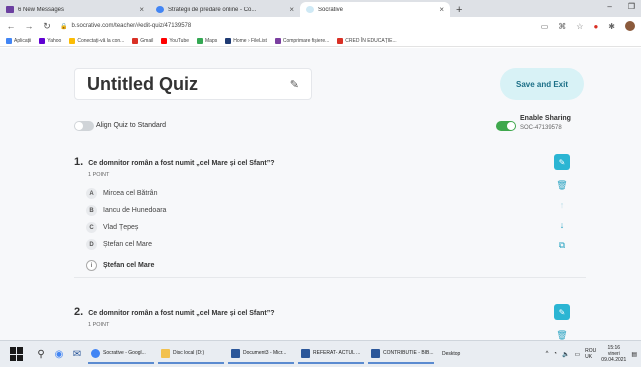 The width and height of the screenshot is (641, 367). What do you see at coordinates (506, 126) in the screenshot?
I see `enable-sharing-toggle` at bounding box center [506, 126].